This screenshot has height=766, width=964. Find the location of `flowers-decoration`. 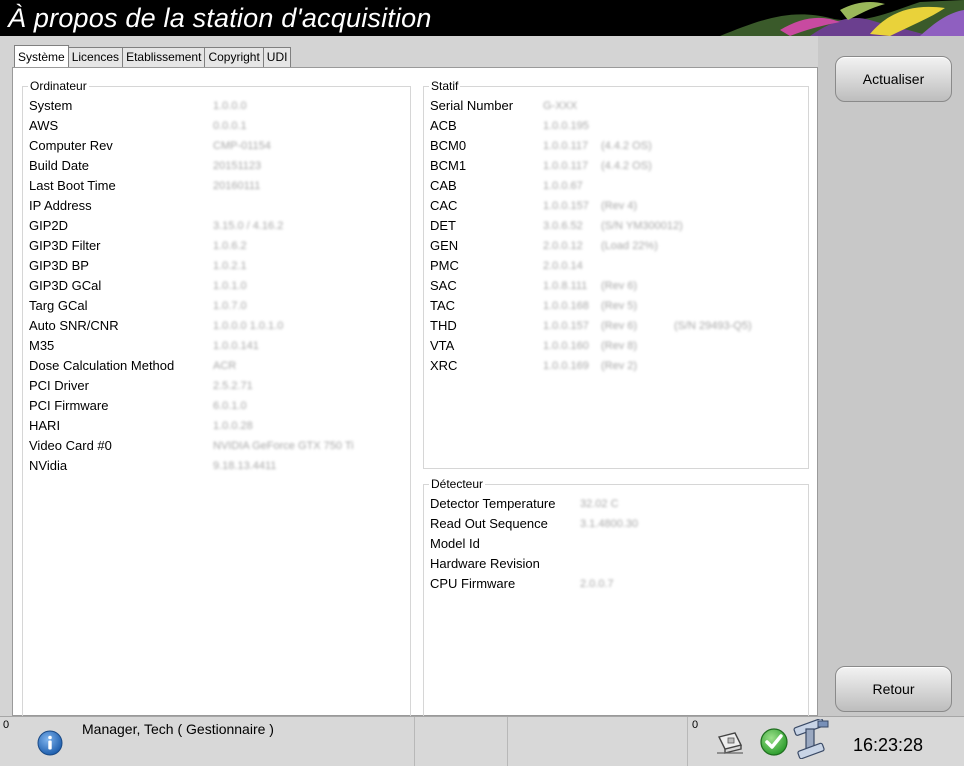

flowers-decoration is located at coordinates (842, 18).